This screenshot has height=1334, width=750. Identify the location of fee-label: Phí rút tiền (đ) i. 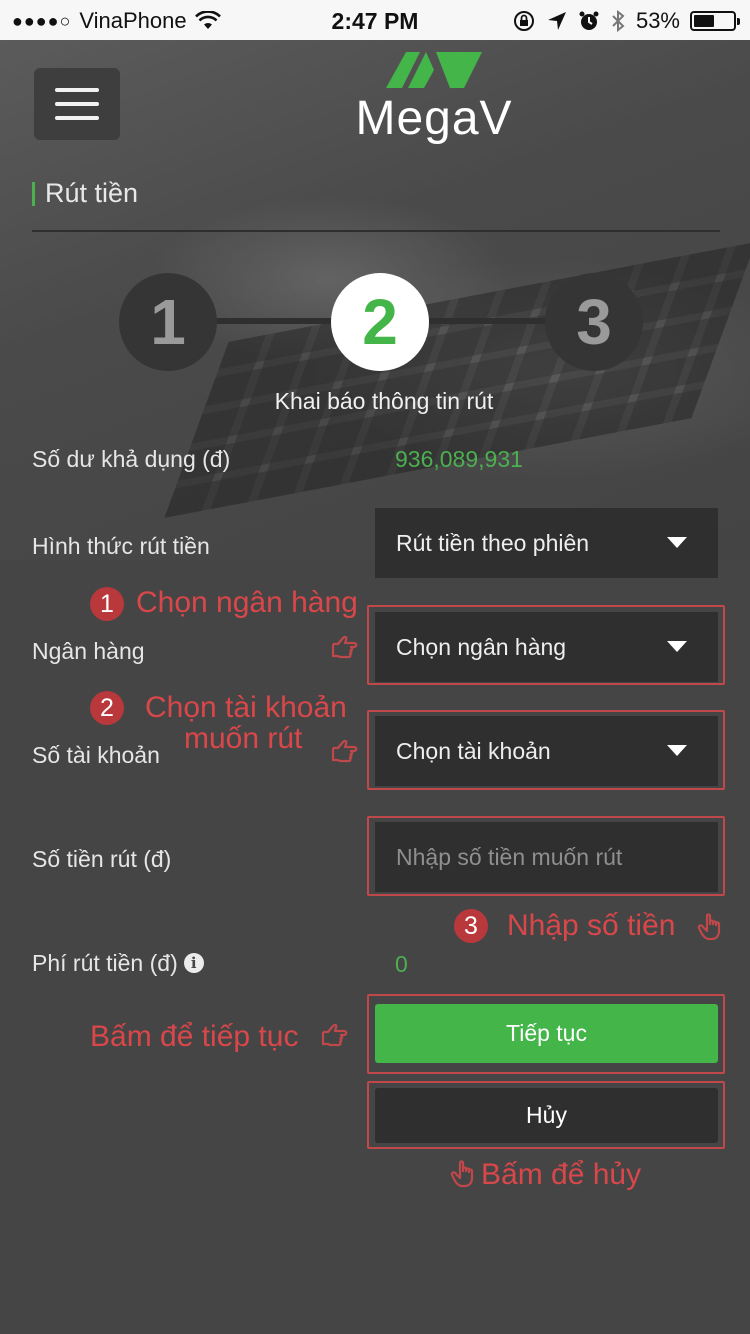
(118, 963).